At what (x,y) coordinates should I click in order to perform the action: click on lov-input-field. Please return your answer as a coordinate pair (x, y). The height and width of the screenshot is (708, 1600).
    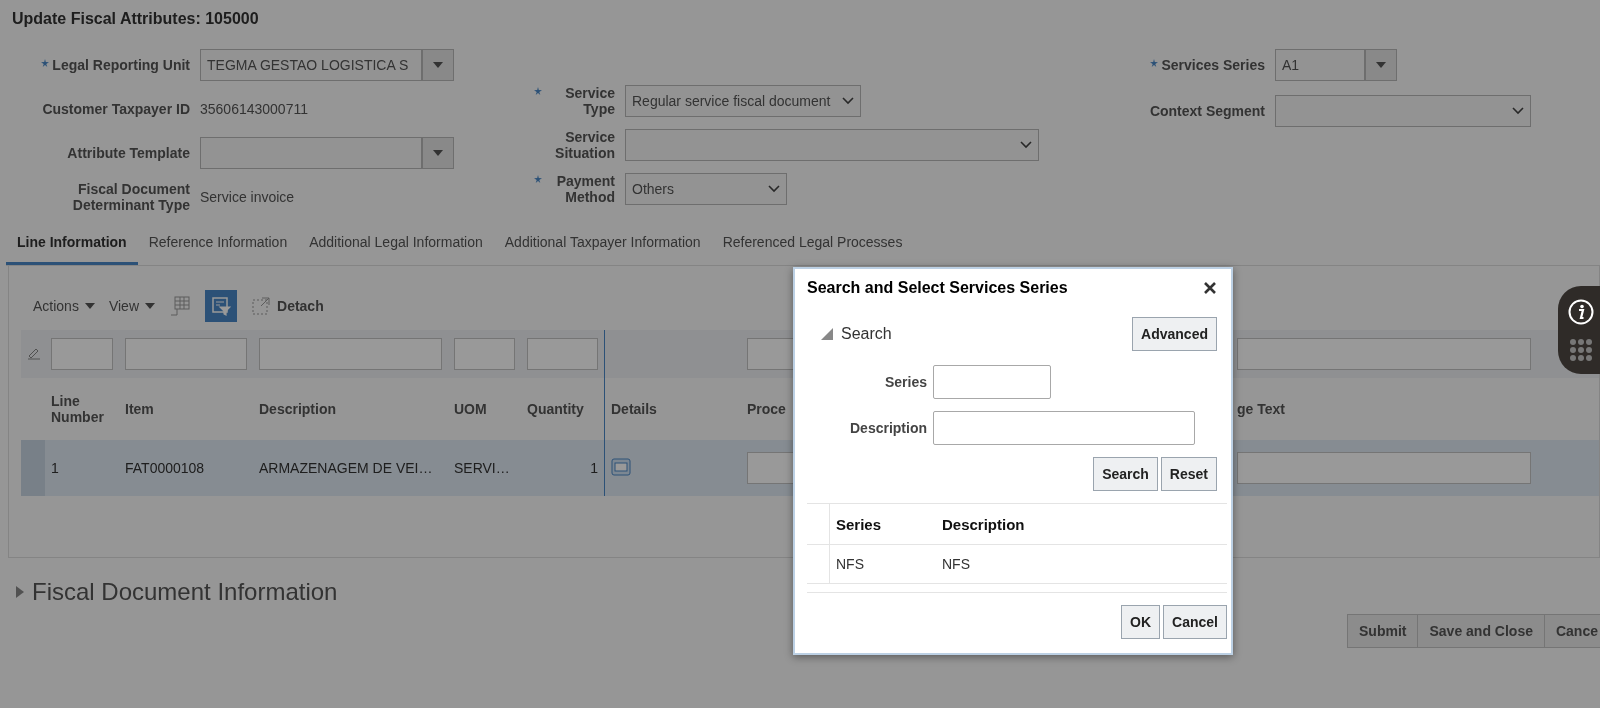
    Looking at the image, I should click on (311, 153).